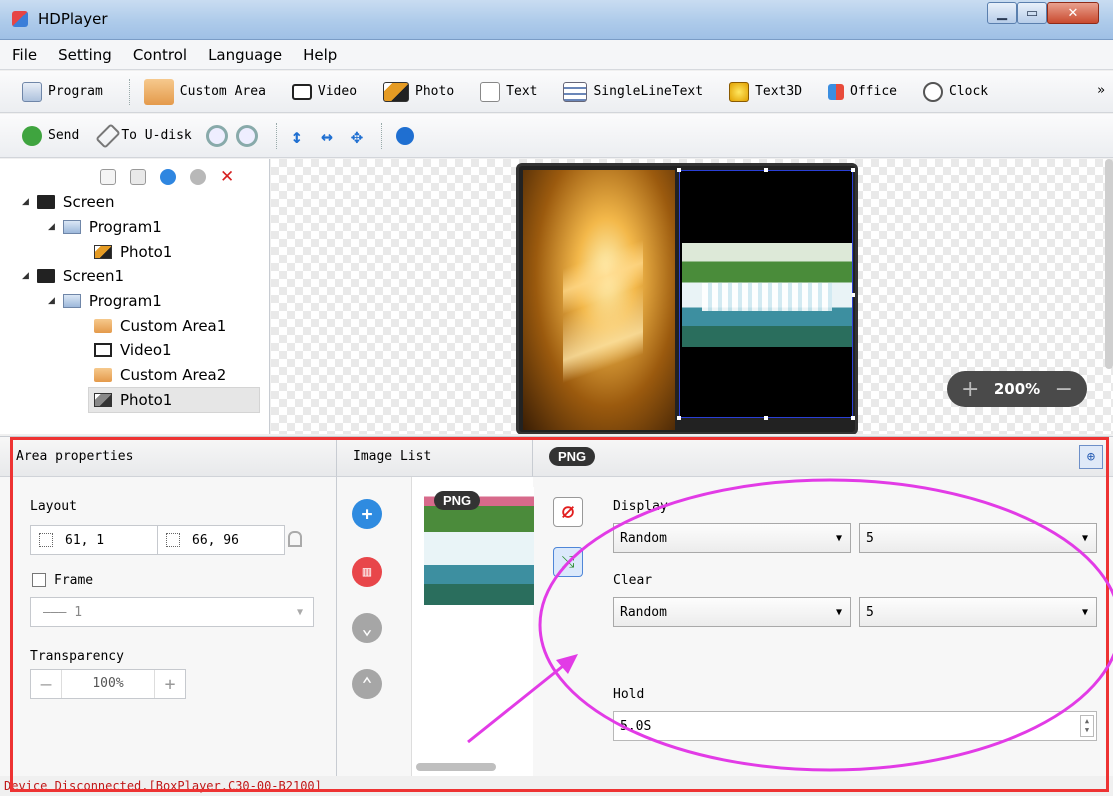 This screenshot has width=1113, height=796. What do you see at coordinates (93, 276) in the screenshot?
I see `tree-node-label: Screen1` at bounding box center [93, 276].